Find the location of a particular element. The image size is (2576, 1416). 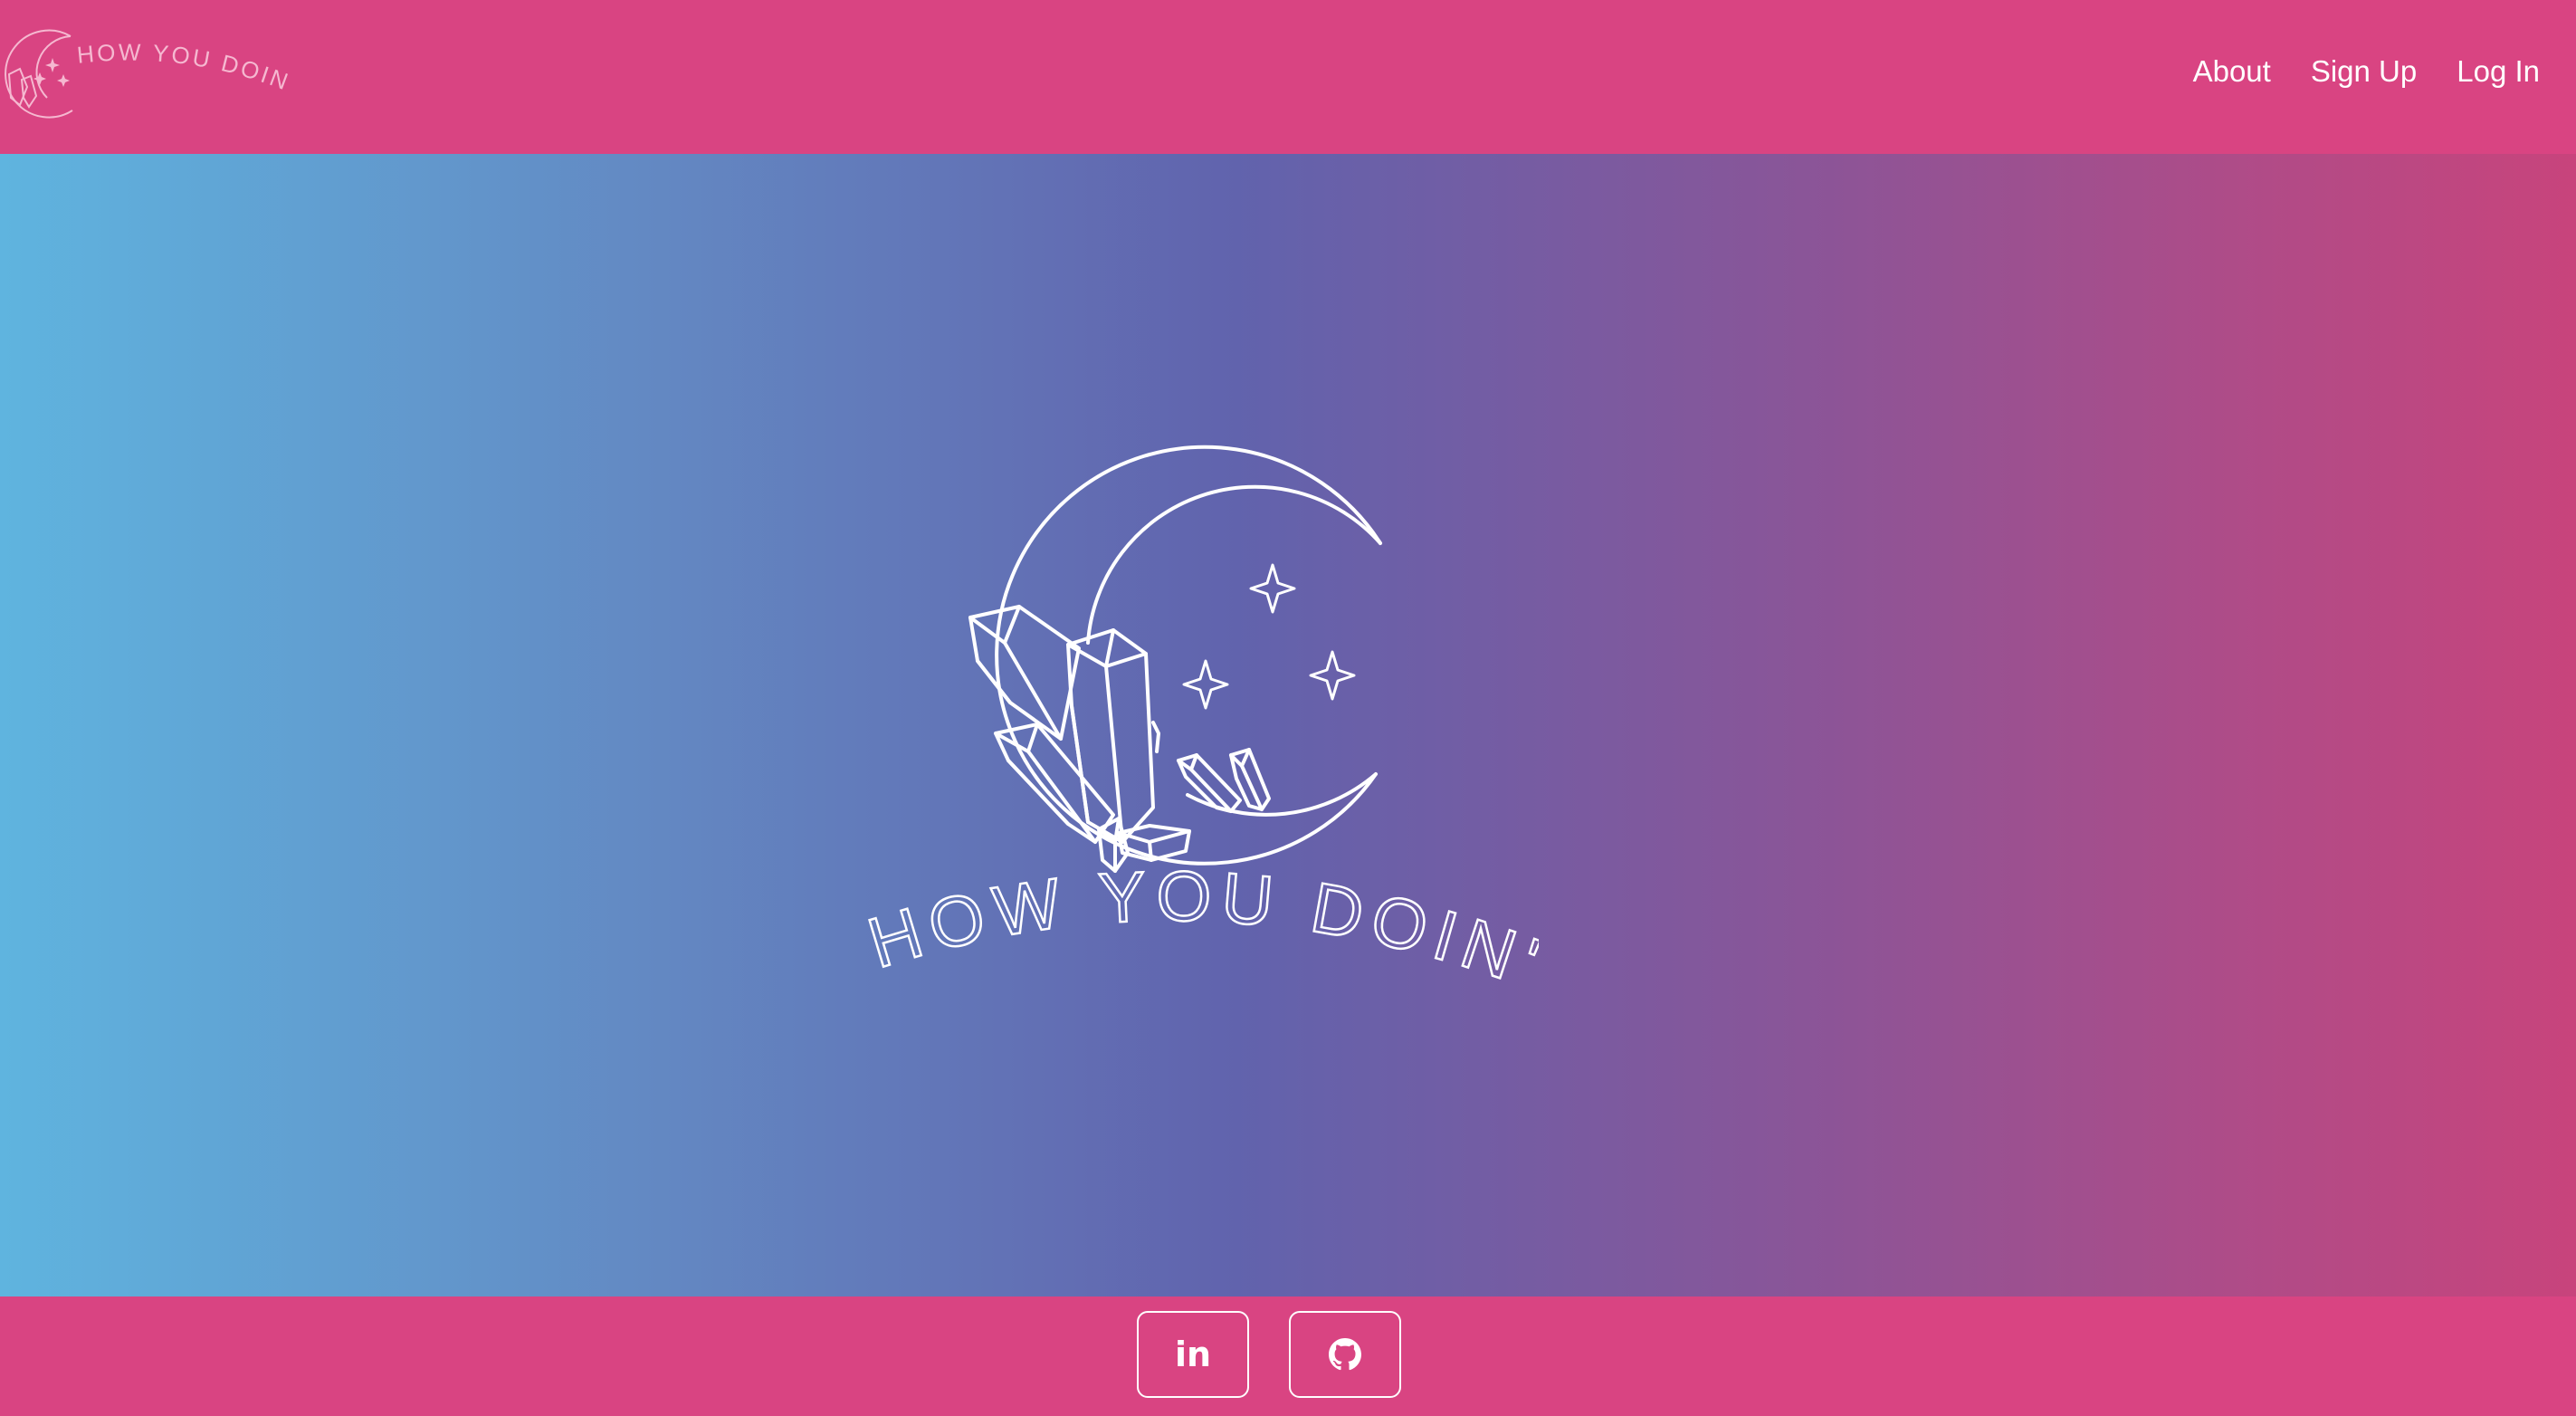

brand-logo-link: HOW YOU DOIN'? is located at coordinates (145, 64).